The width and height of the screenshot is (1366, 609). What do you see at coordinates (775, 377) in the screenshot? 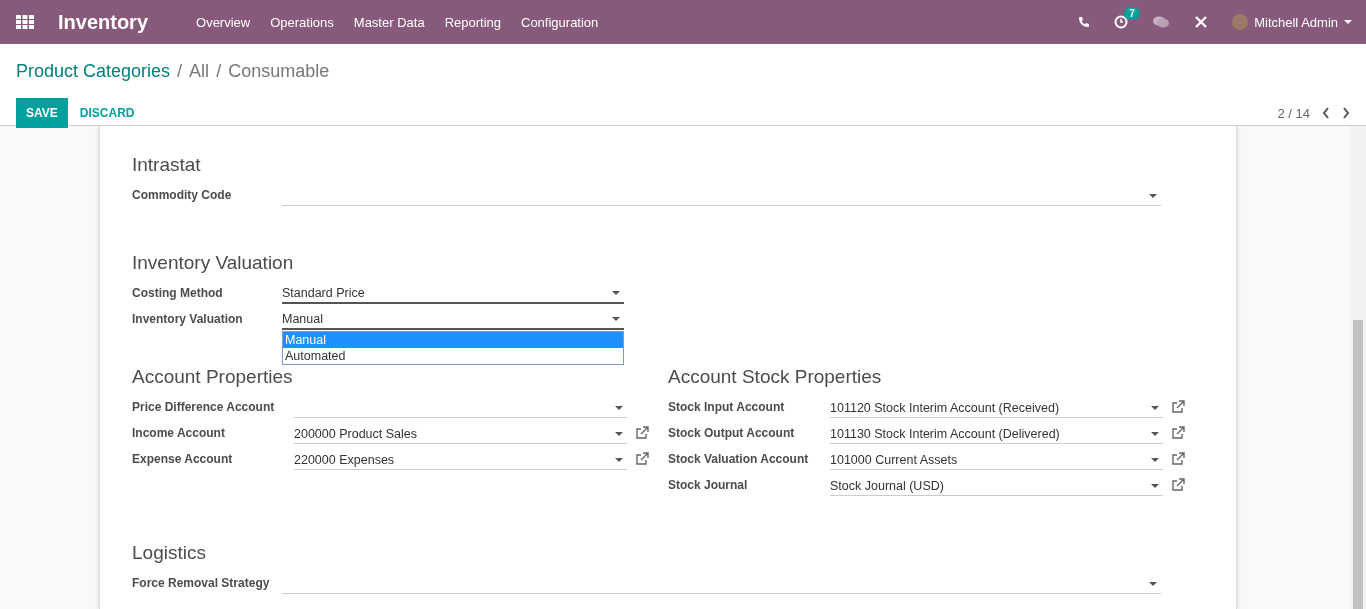
I see `section-title: Account Stock Properties` at bounding box center [775, 377].